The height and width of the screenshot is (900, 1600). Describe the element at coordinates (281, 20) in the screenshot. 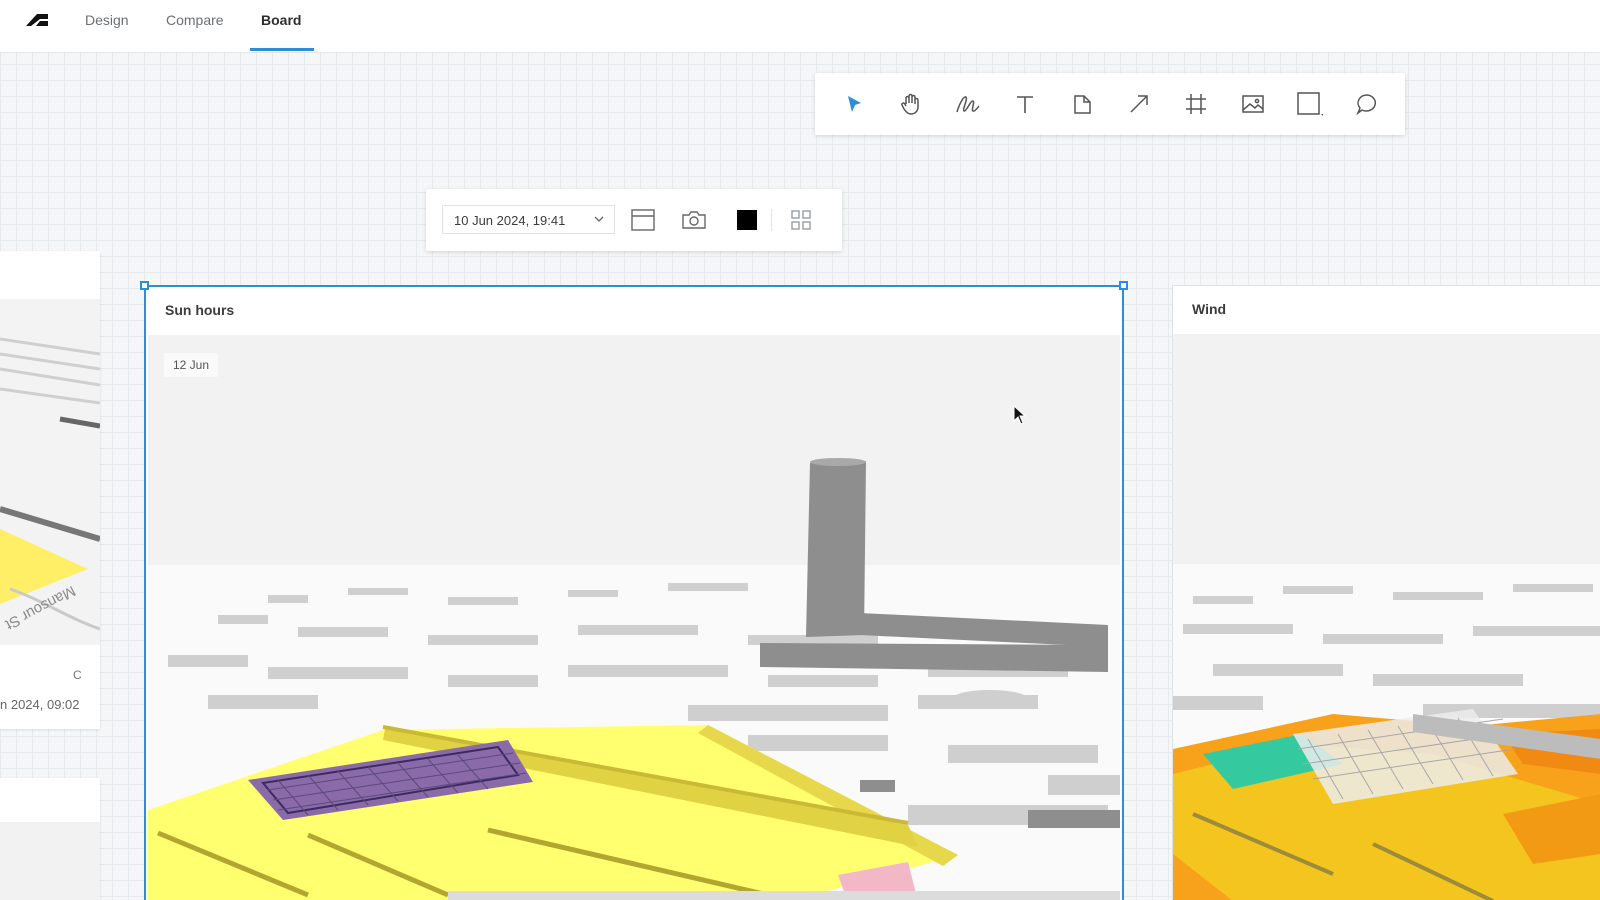

I see `tab-board: Board` at that location.